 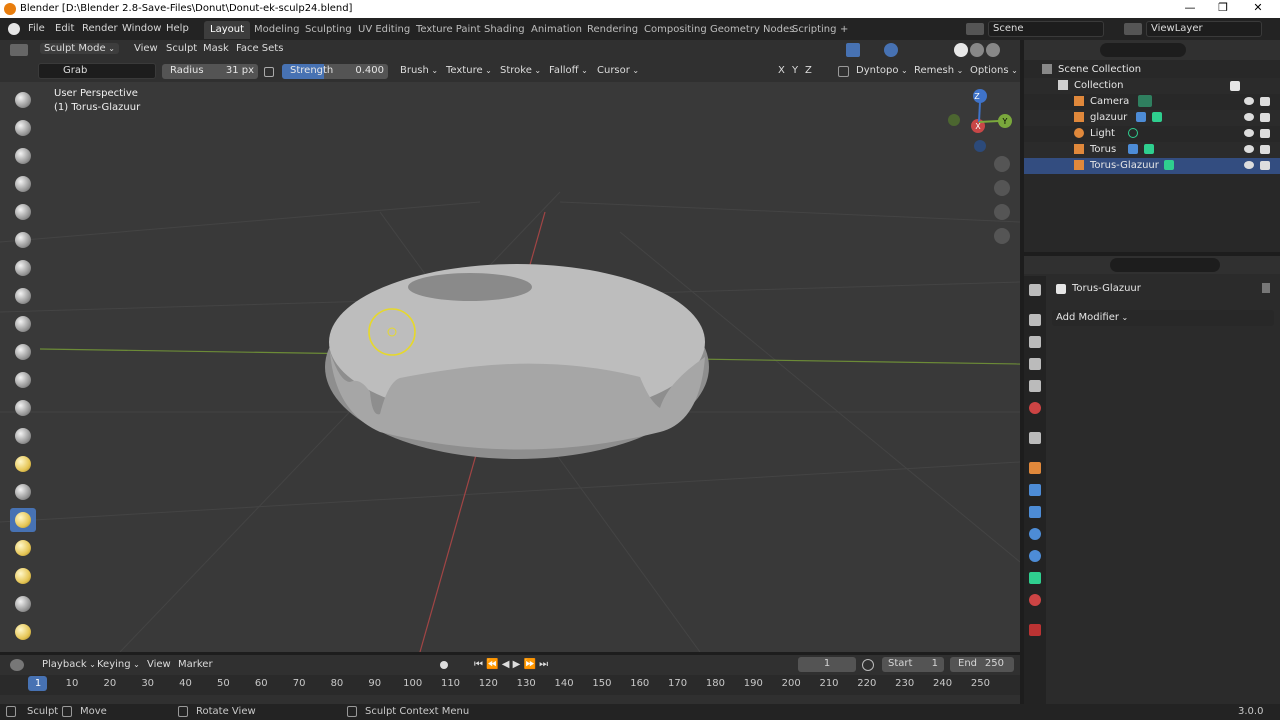 I want to click on tab-compositing: Compositing, so click(x=675, y=30).